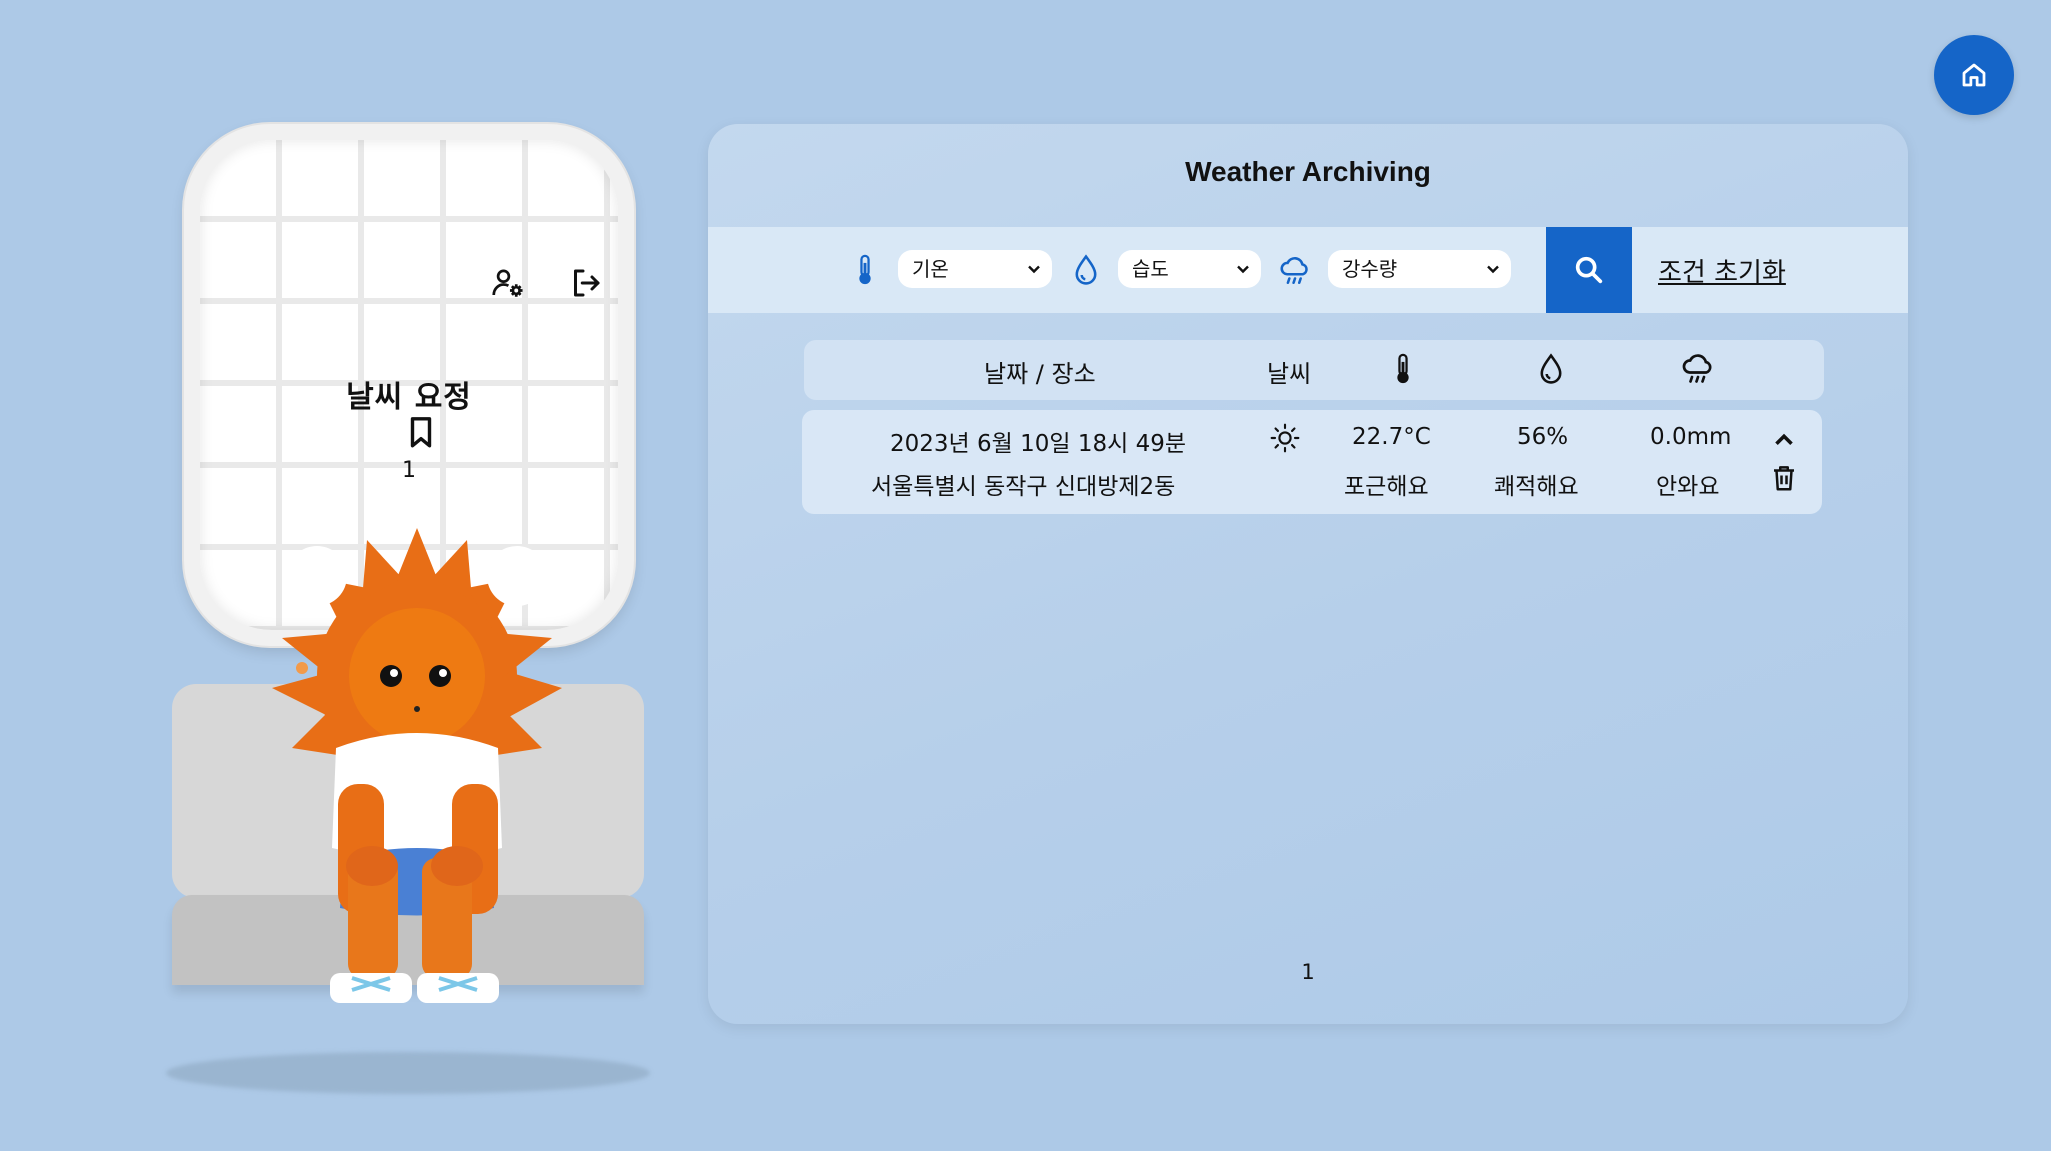 The width and height of the screenshot is (2051, 1151). Describe the element at coordinates (508, 283) in the screenshot. I see `user-settings-icon` at that location.